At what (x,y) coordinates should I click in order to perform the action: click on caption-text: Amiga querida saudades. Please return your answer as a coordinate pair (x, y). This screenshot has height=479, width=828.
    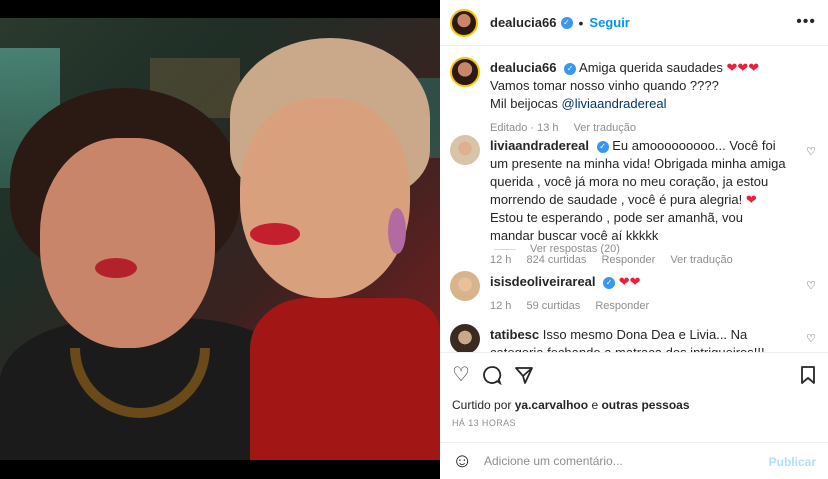
    Looking at the image, I should click on (651, 67).